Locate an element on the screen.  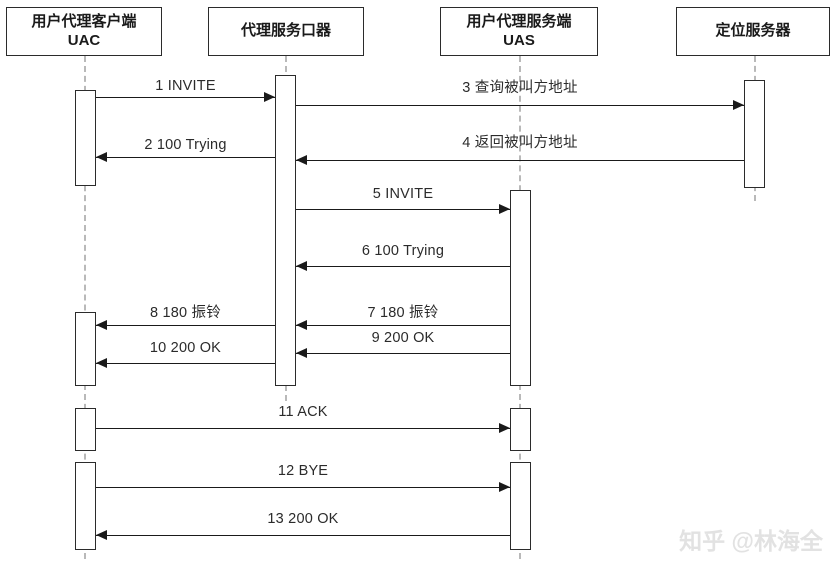
participant-uas: 用户代理服务端 UAS is located at coordinates (519, 31).